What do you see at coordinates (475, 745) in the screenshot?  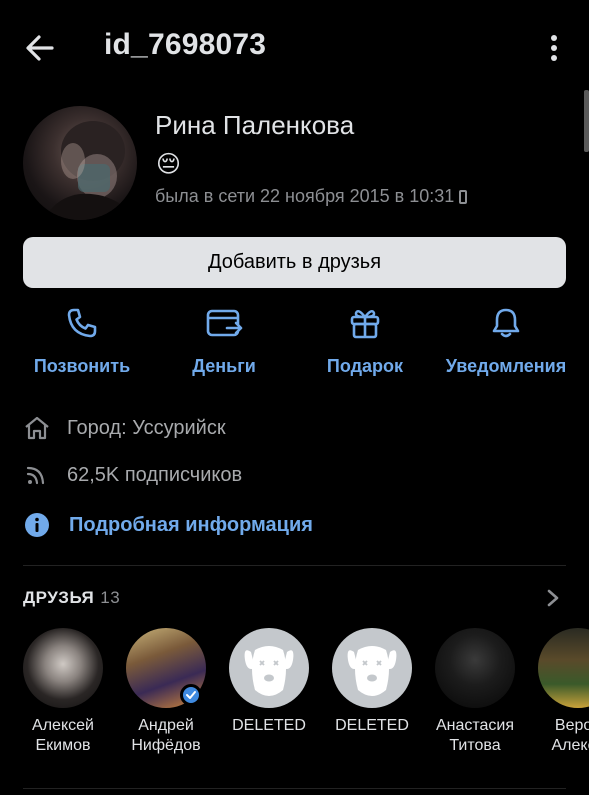 I see `friend-last-name: Титова` at bounding box center [475, 745].